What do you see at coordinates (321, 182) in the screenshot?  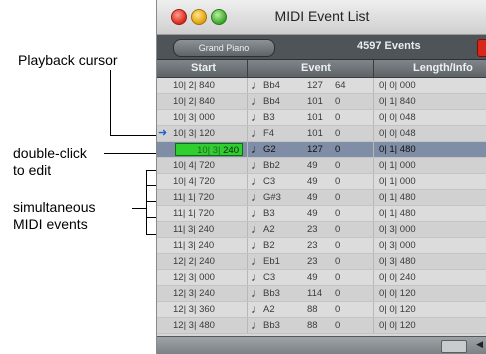 I see `table-row: 10| 4| 720 ♩ C3 49 0 0| 1| 000` at bounding box center [321, 182].